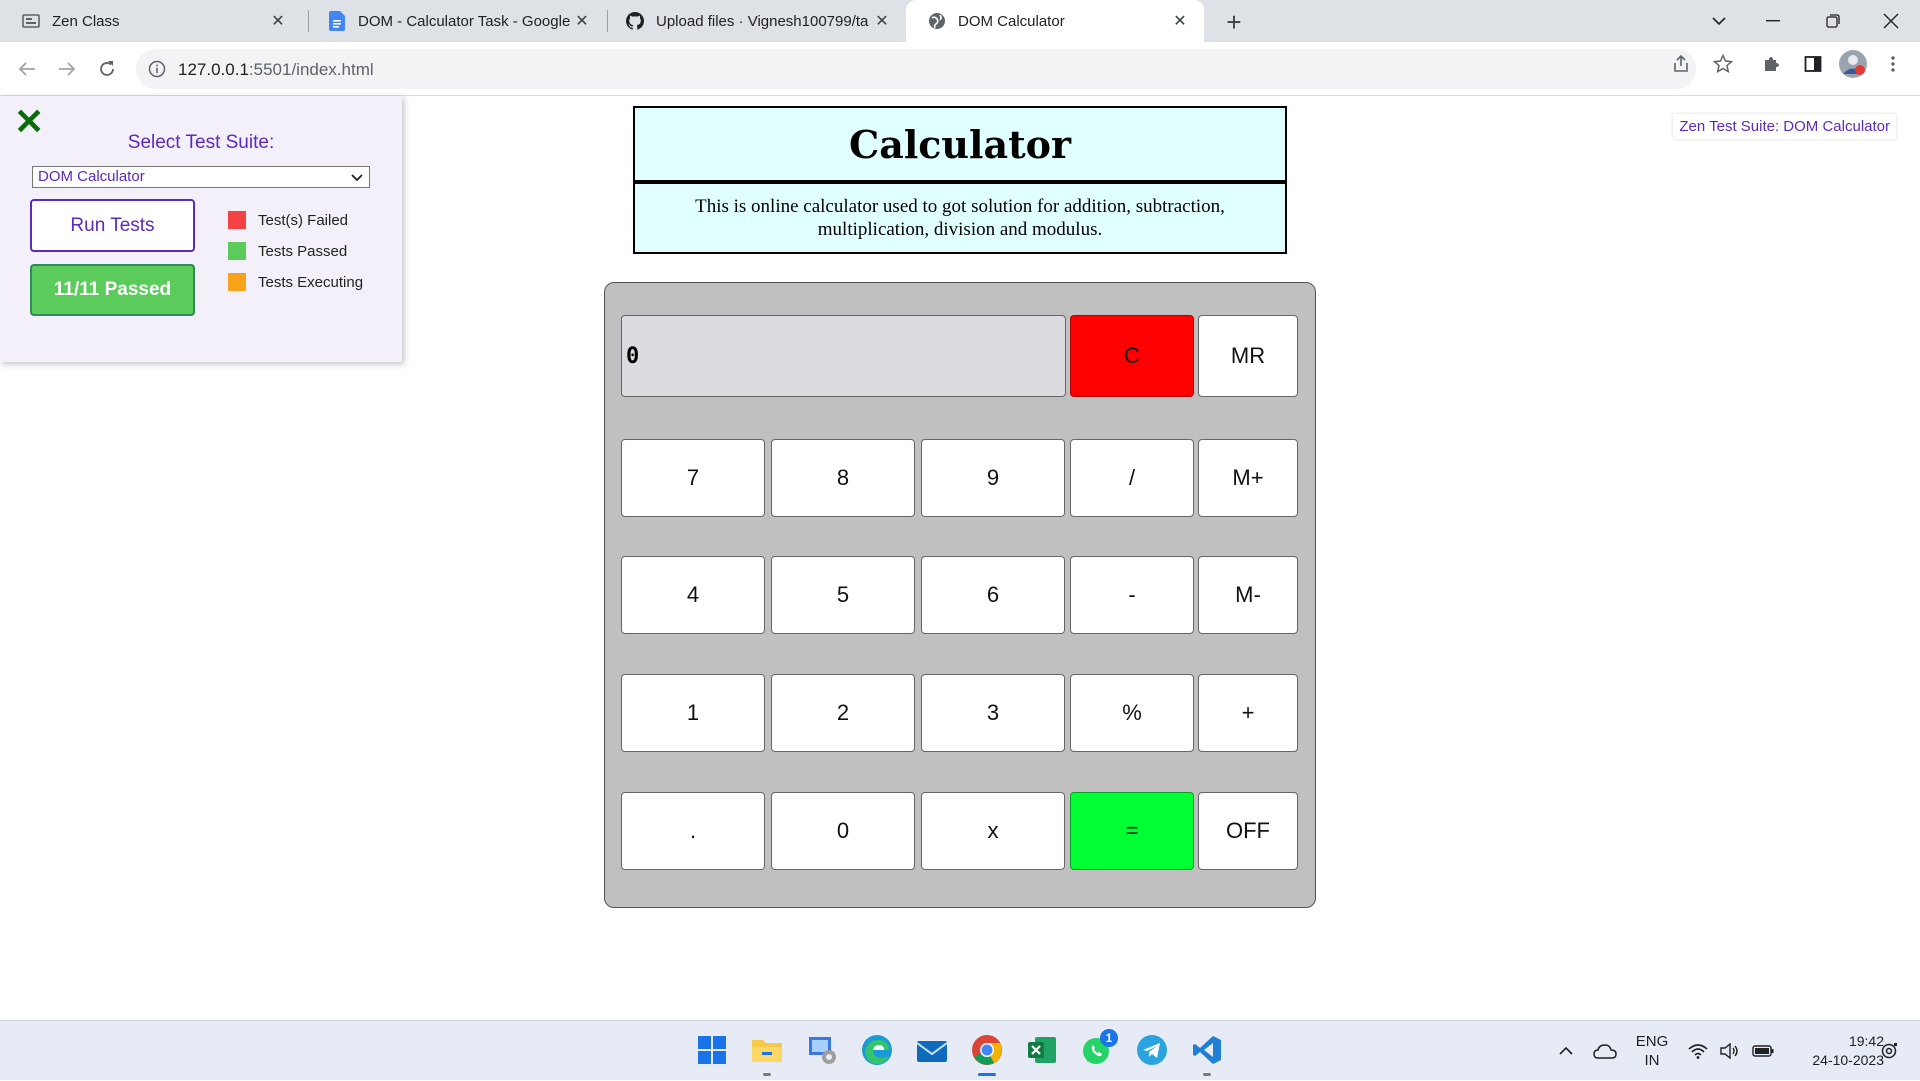 The image size is (1920, 1081). What do you see at coordinates (337, 21) in the screenshot?
I see `google-docs-favicon` at bounding box center [337, 21].